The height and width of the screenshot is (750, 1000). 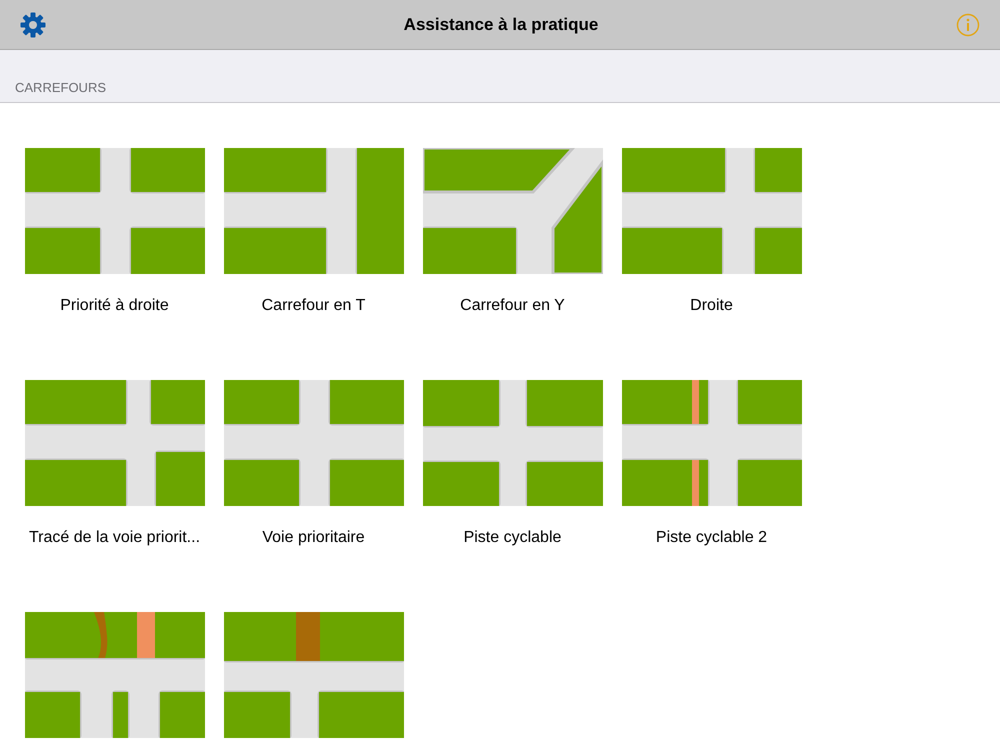 What do you see at coordinates (512, 306) in the screenshot?
I see `tile-label: Carrefour en Y` at bounding box center [512, 306].